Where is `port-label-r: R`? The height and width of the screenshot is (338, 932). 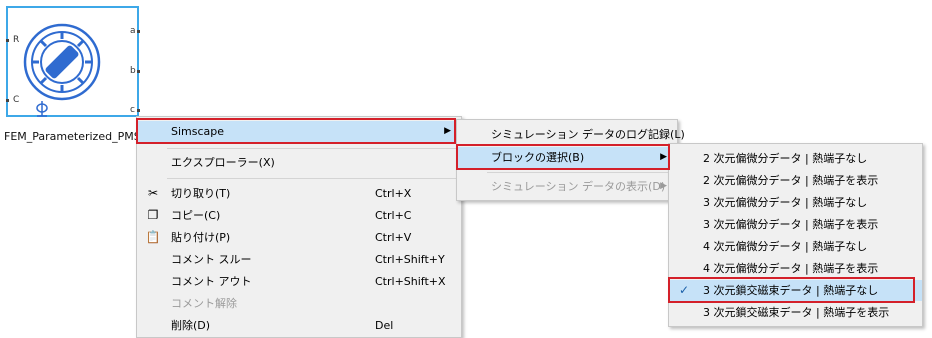
port-label-r: R is located at coordinates (16, 40).